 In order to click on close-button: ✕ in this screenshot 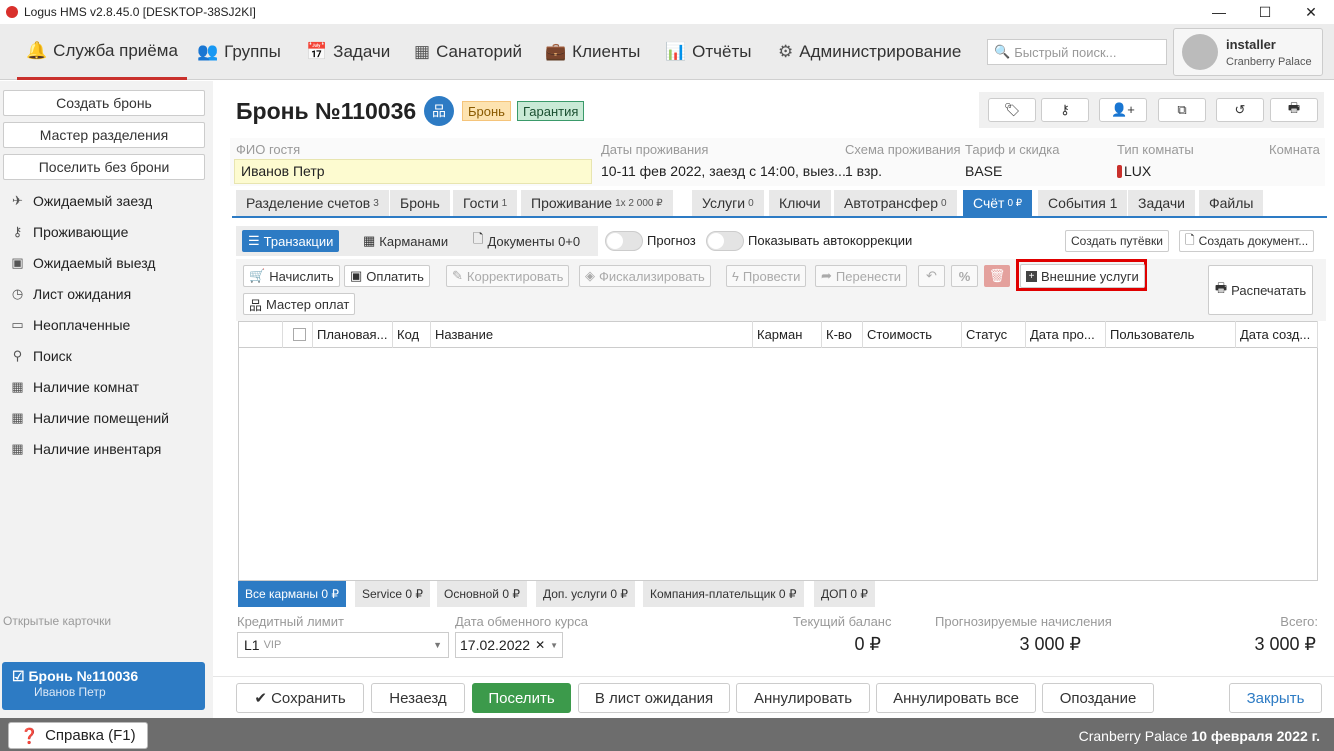, I will do `click(1311, 12)`.